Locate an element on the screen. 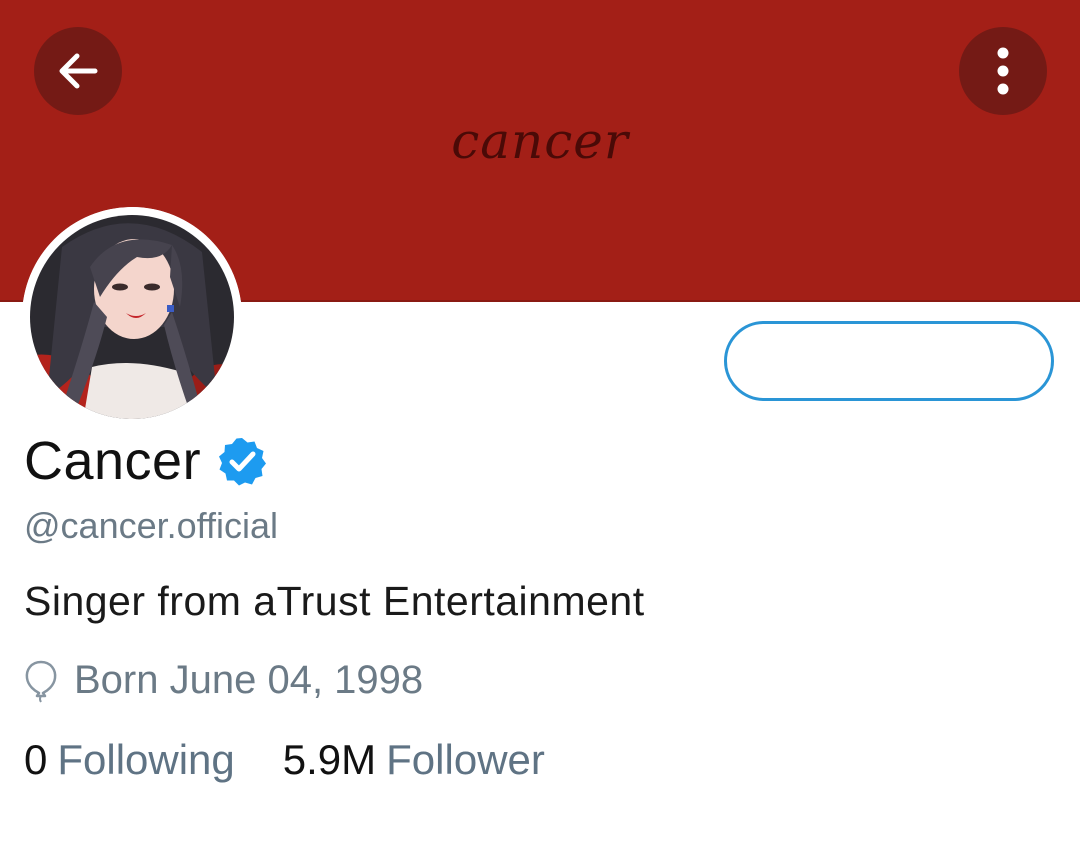 The image size is (1080, 856). followers-label: Follower is located at coordinates (465, 759).